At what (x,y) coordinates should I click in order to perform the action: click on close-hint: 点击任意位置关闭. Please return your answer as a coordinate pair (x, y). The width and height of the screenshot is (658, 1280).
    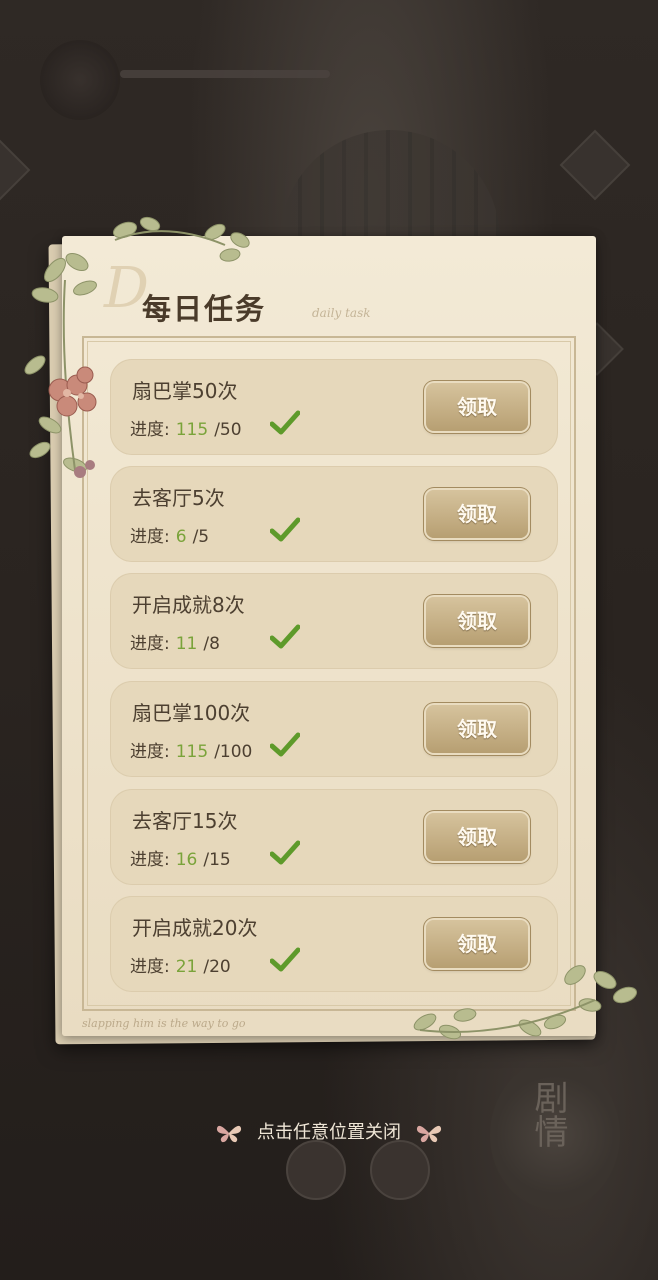
    Looking at the image, I should click on (329, 1131).